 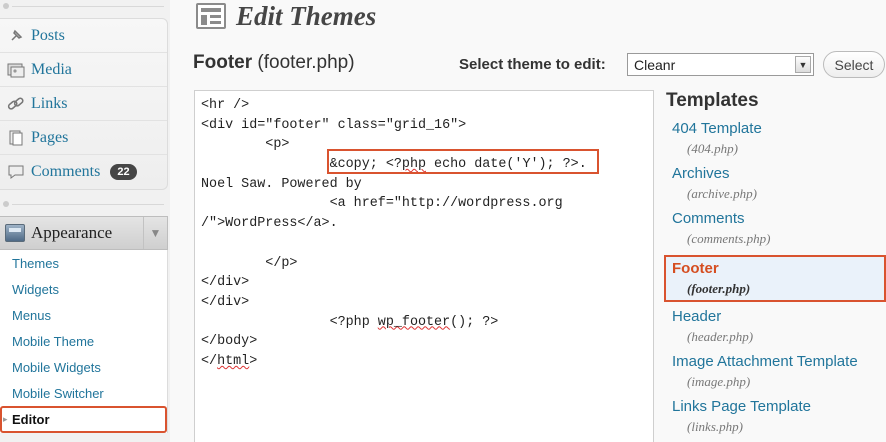 What do you see at coordinates (775, 371) in the screenshot?
I see `template-item-image-attachment-template: Image Attachment Template (image.php)` at bounding box center [775, 371].